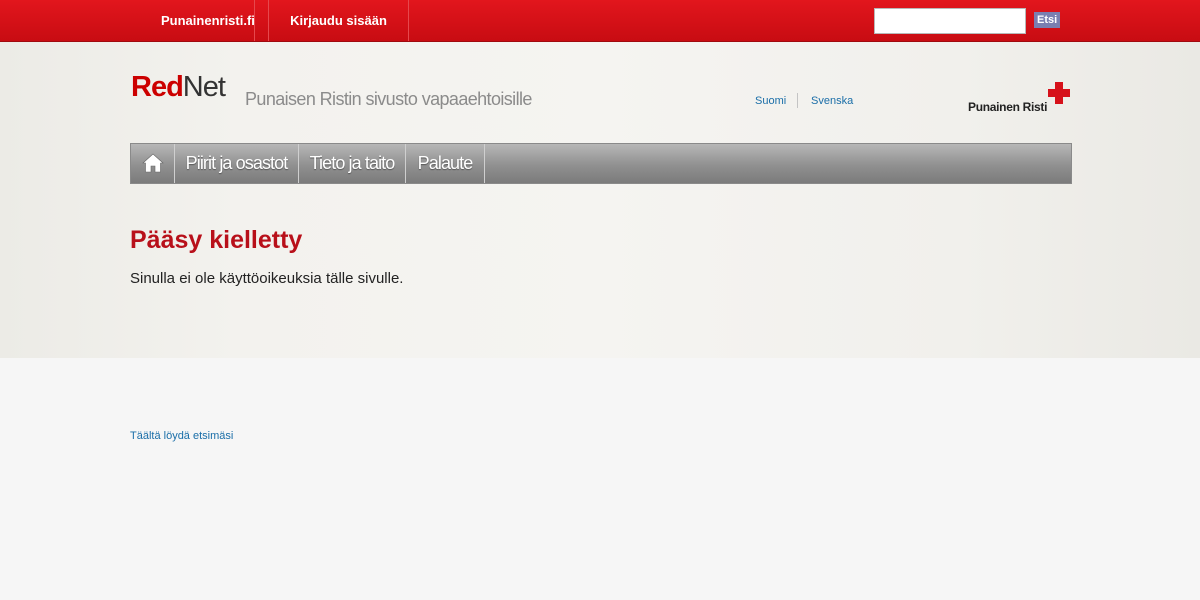 This screenshot has height=600, width=1200. What do you see at coordinates (237, 163) in the screenshot?
I see `nav-item-piirit: Piirit ja osastot` at bounding box center [237, 163].